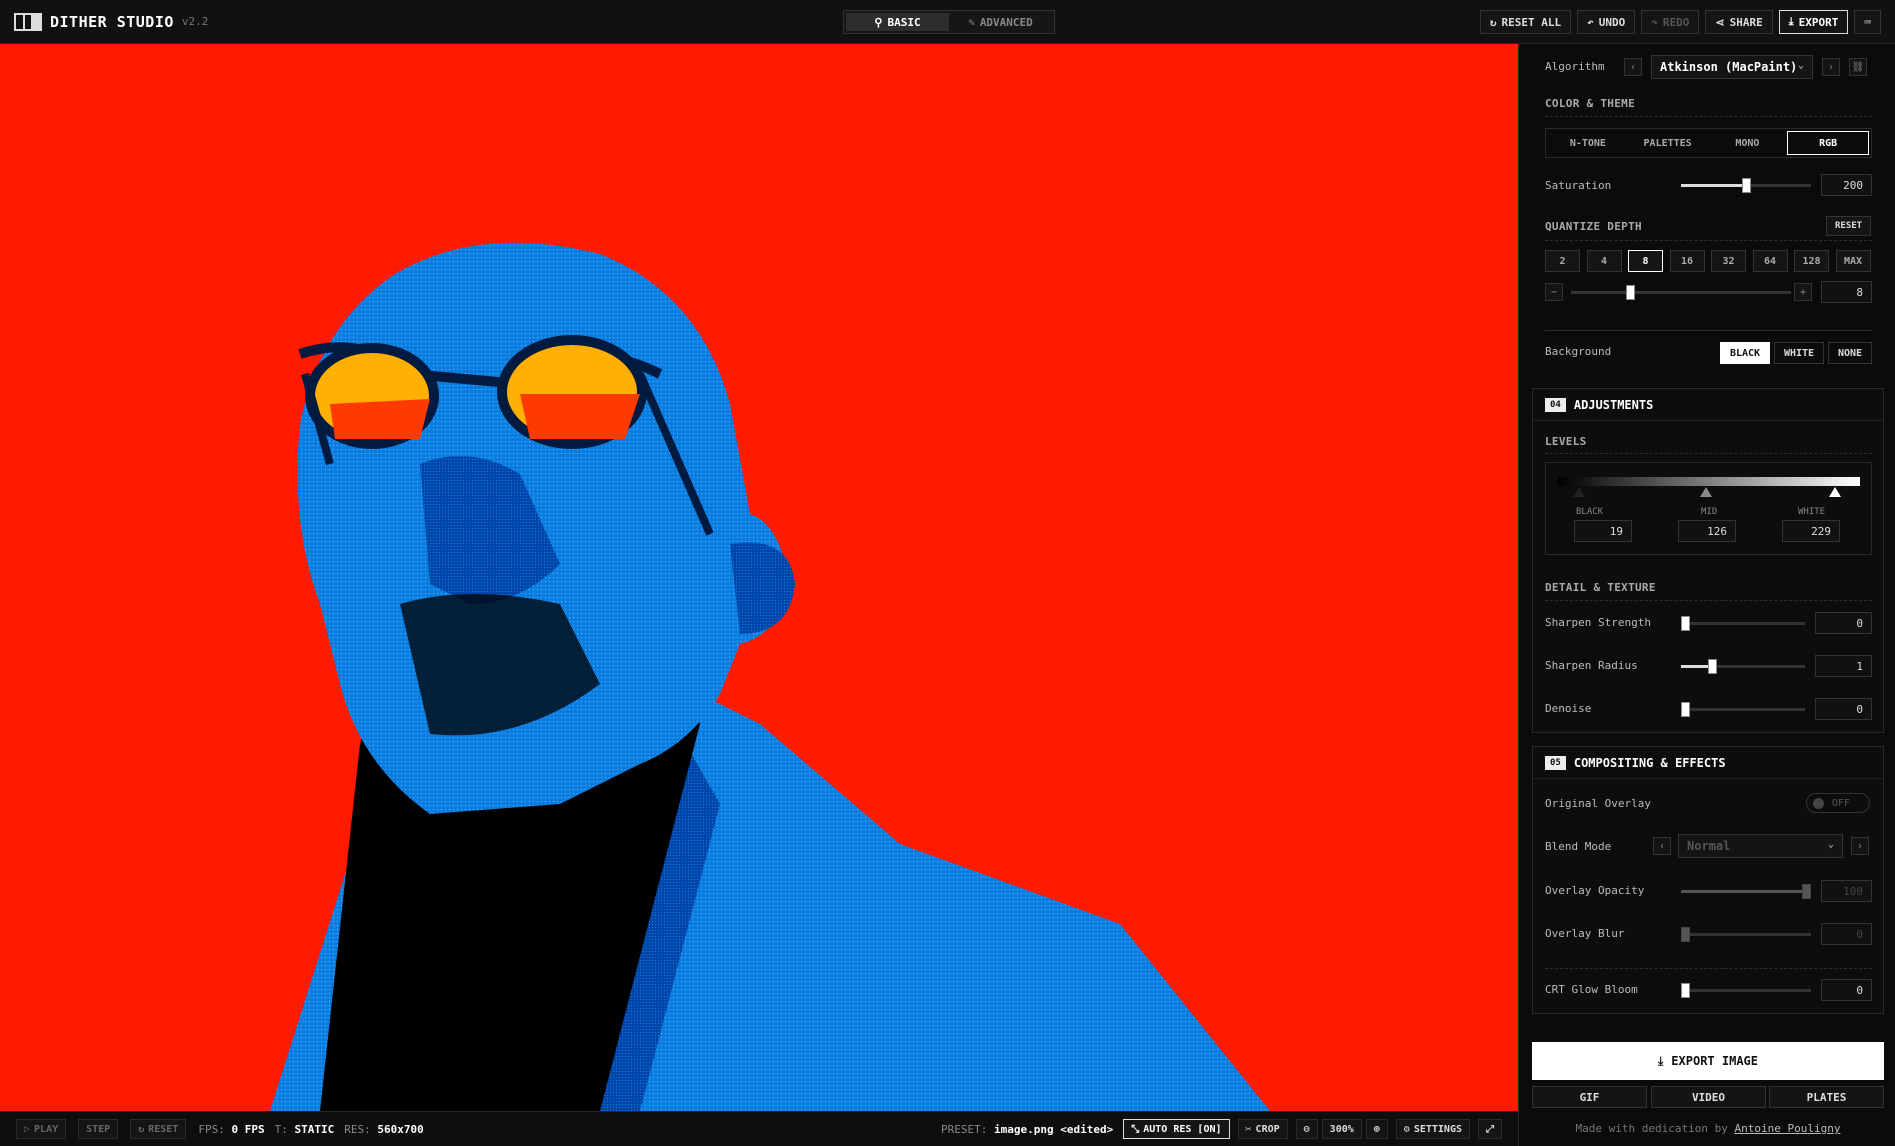  Describe the element at coordinates (1262, 1129) in the screenshot. I see `crop-button: ✂ CROP` at that location.